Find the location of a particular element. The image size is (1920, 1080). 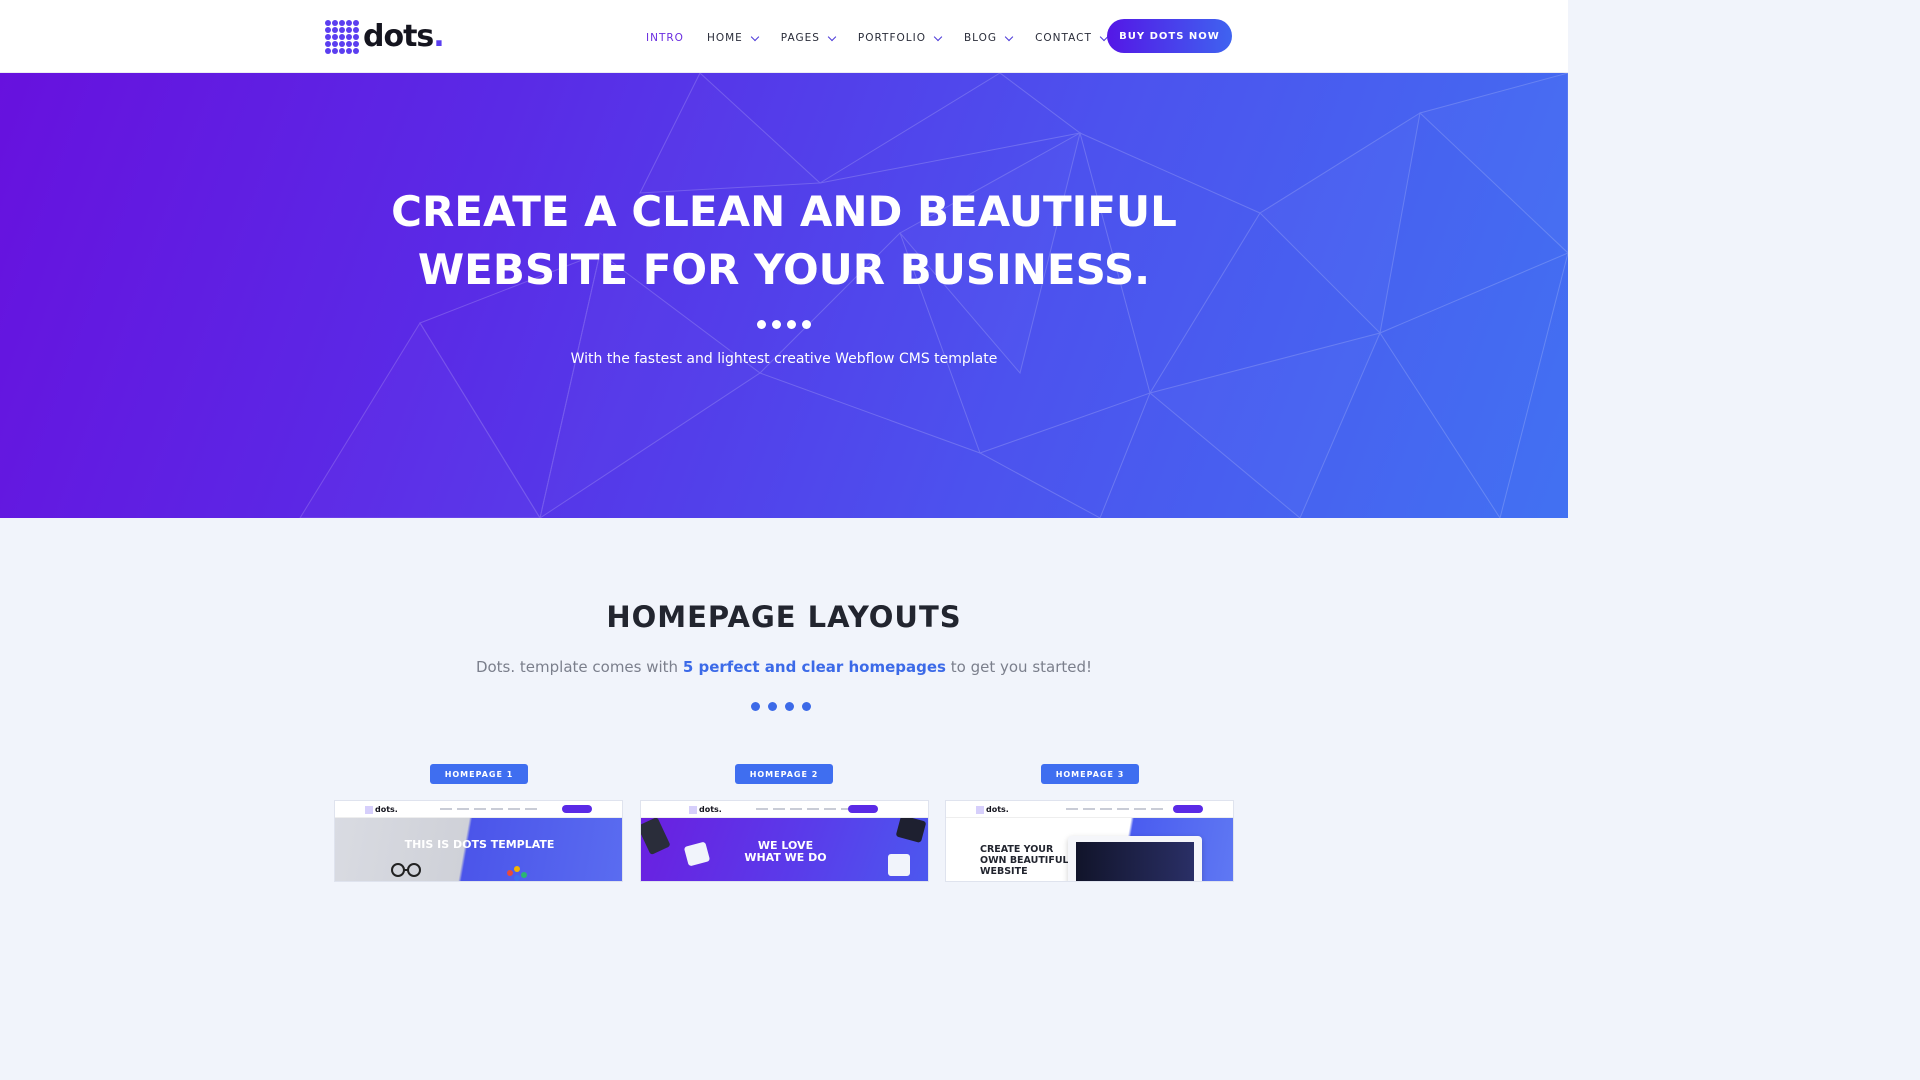

hero-heading-line1: CREATE A CLEAN AND BEAUTIFUL is located at coordinates (784, 211).